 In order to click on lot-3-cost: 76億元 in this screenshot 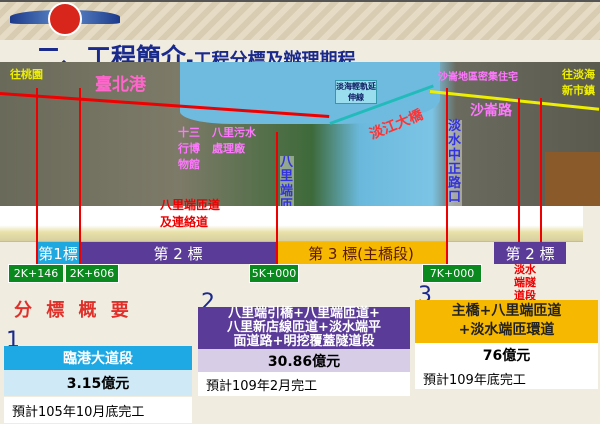, I will do `click(506, 355)`.